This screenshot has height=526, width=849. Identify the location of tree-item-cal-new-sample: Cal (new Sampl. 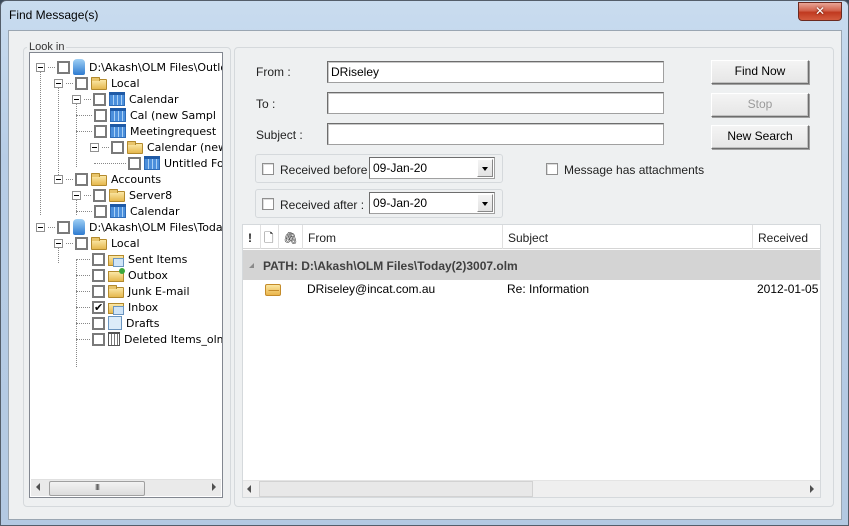
(146, 115).